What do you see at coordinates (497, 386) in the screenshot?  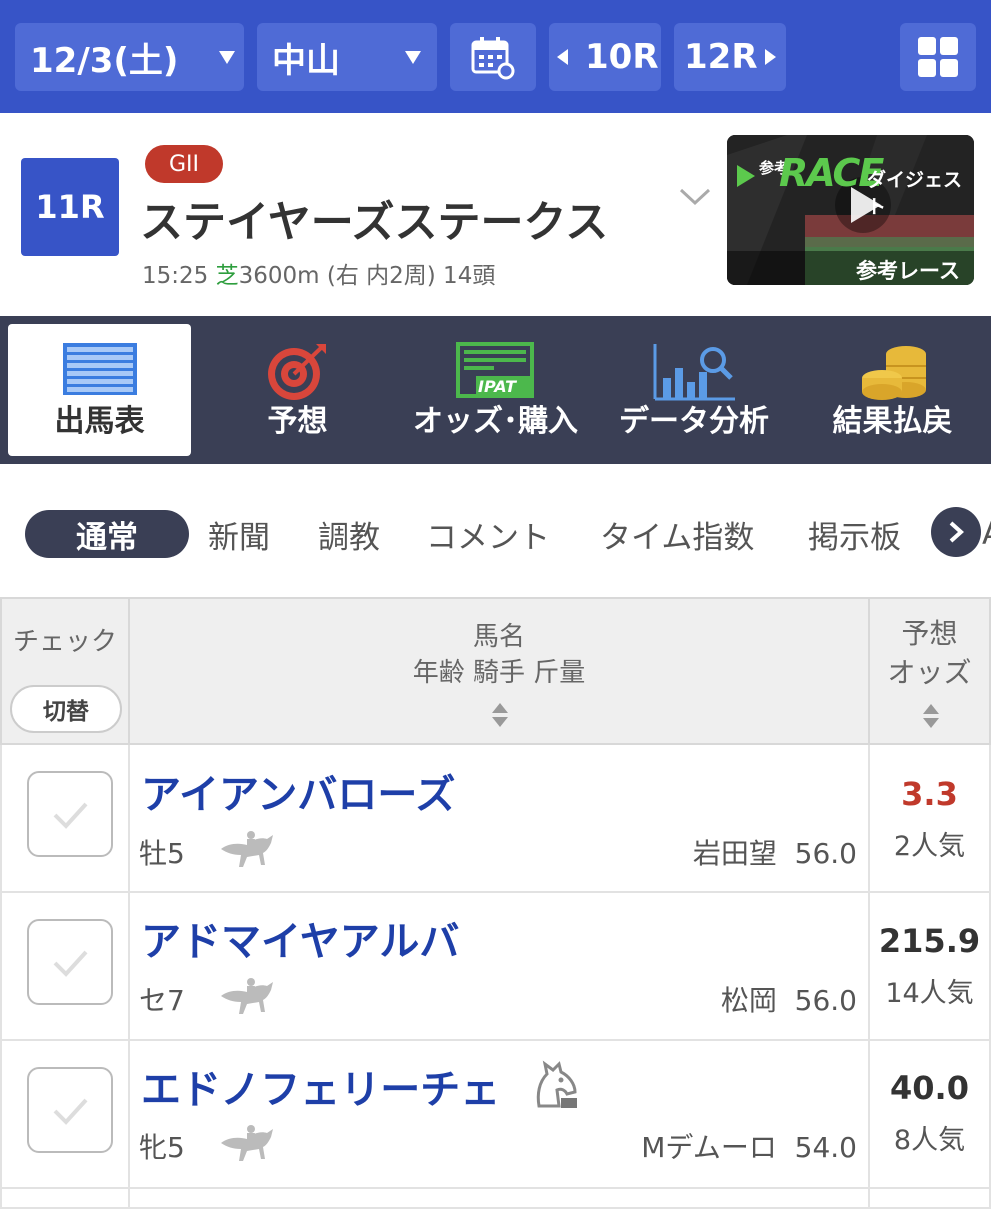 I see `ipat-text: IPAT` at bounding box center [497, 386].